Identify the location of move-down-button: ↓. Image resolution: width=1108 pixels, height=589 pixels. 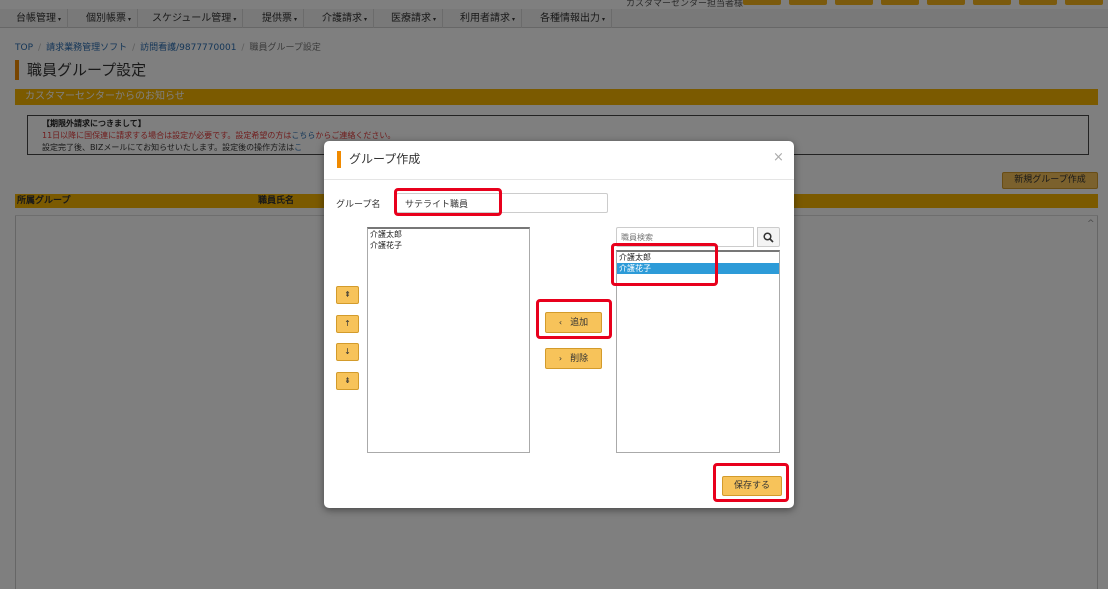
(347, 352).